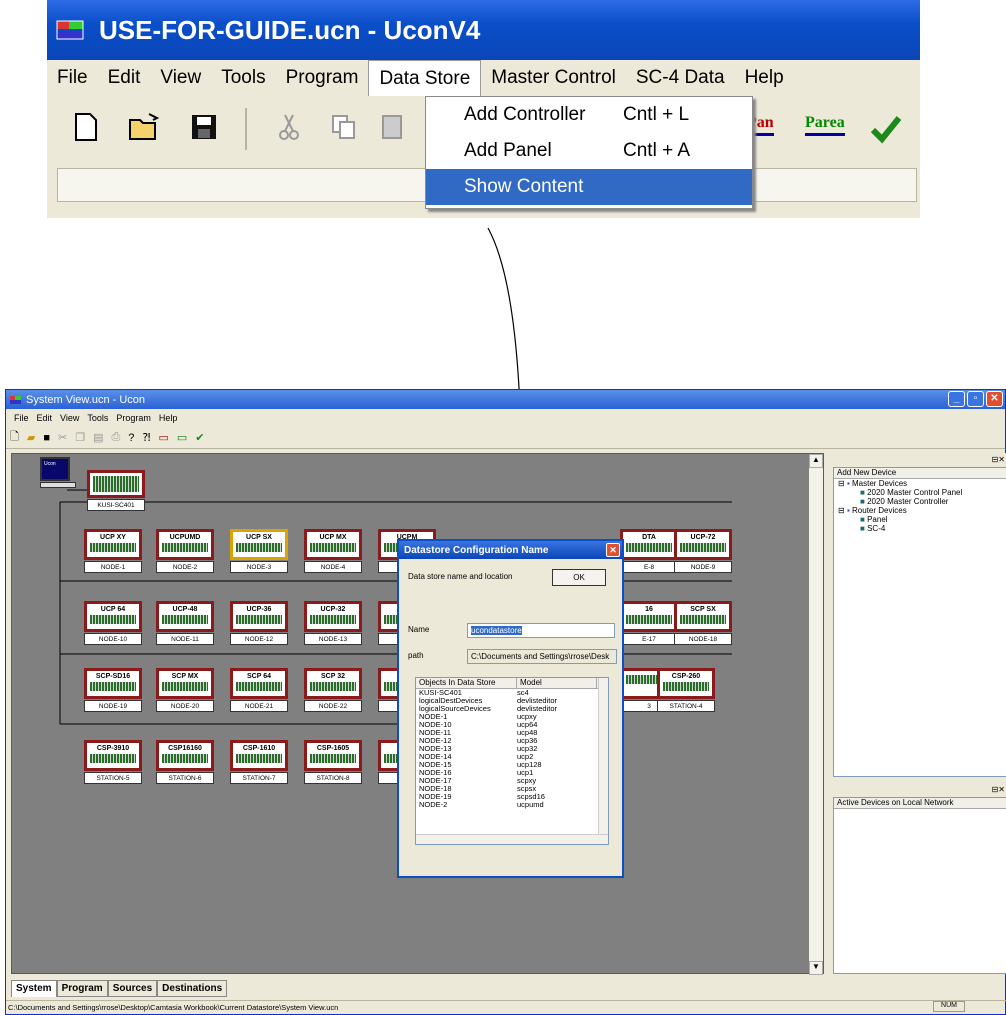 This screenshot has width=1006, height=1015. Describe the element at coordinates (185, 762) in the screenshot. I see `device-node: CSP16160 STATION-6` at that location.